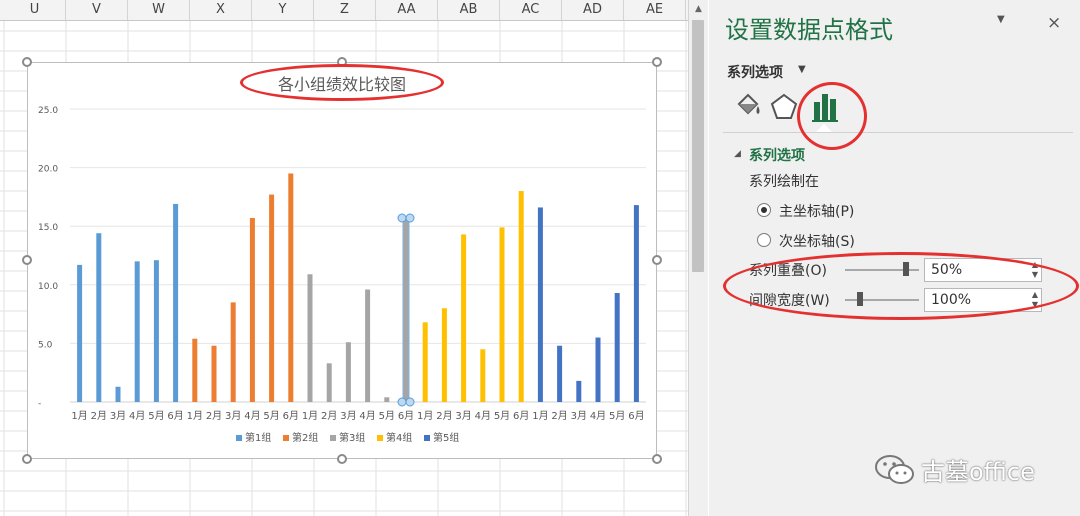  Describe the element at coordinates (48, 111) in the screenshot. I see `y-tick-label: 25.0` at that location.